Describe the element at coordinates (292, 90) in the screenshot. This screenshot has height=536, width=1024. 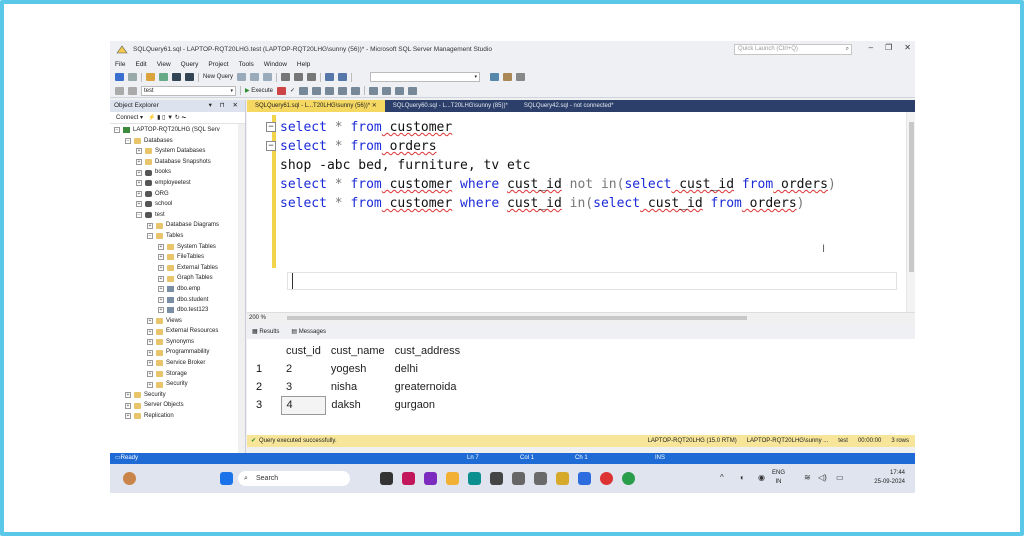
I see `parse-icon: ✓` at that location.